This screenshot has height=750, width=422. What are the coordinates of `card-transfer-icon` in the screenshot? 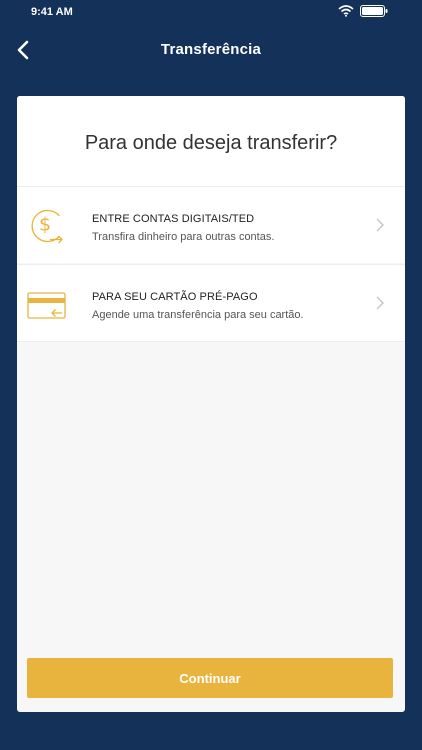 It's located at (46, 305).